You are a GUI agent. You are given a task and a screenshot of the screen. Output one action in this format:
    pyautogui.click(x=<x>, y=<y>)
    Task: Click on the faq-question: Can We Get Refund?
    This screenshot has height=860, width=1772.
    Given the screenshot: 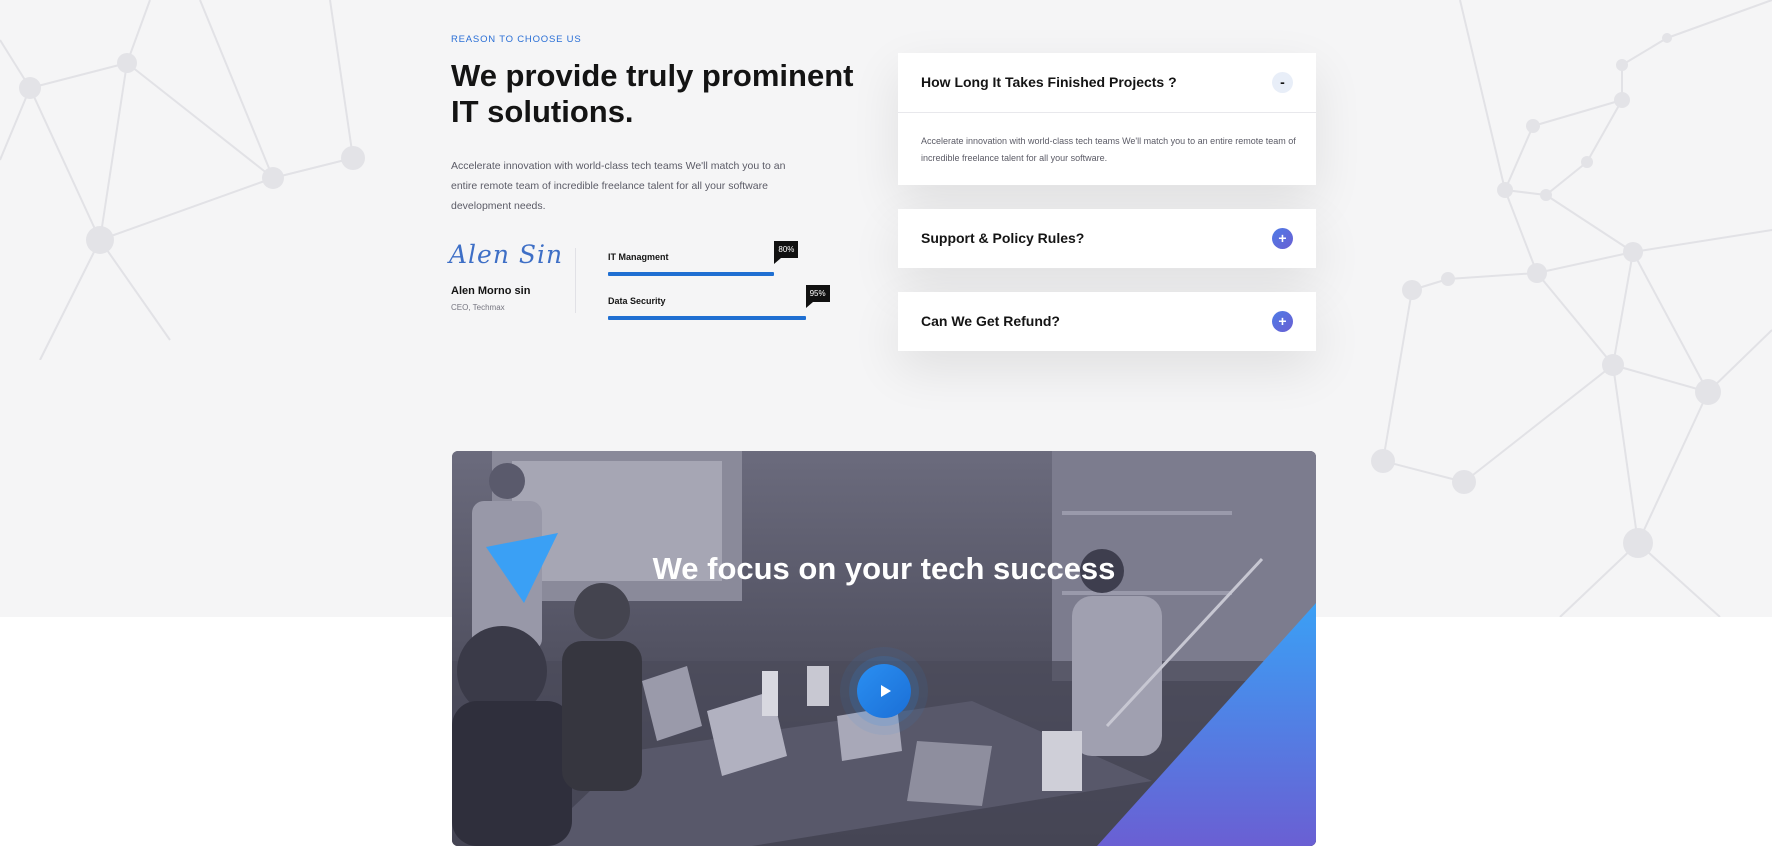 What is the action you would take?
    pyautogui.click(x=990, y=321)
    